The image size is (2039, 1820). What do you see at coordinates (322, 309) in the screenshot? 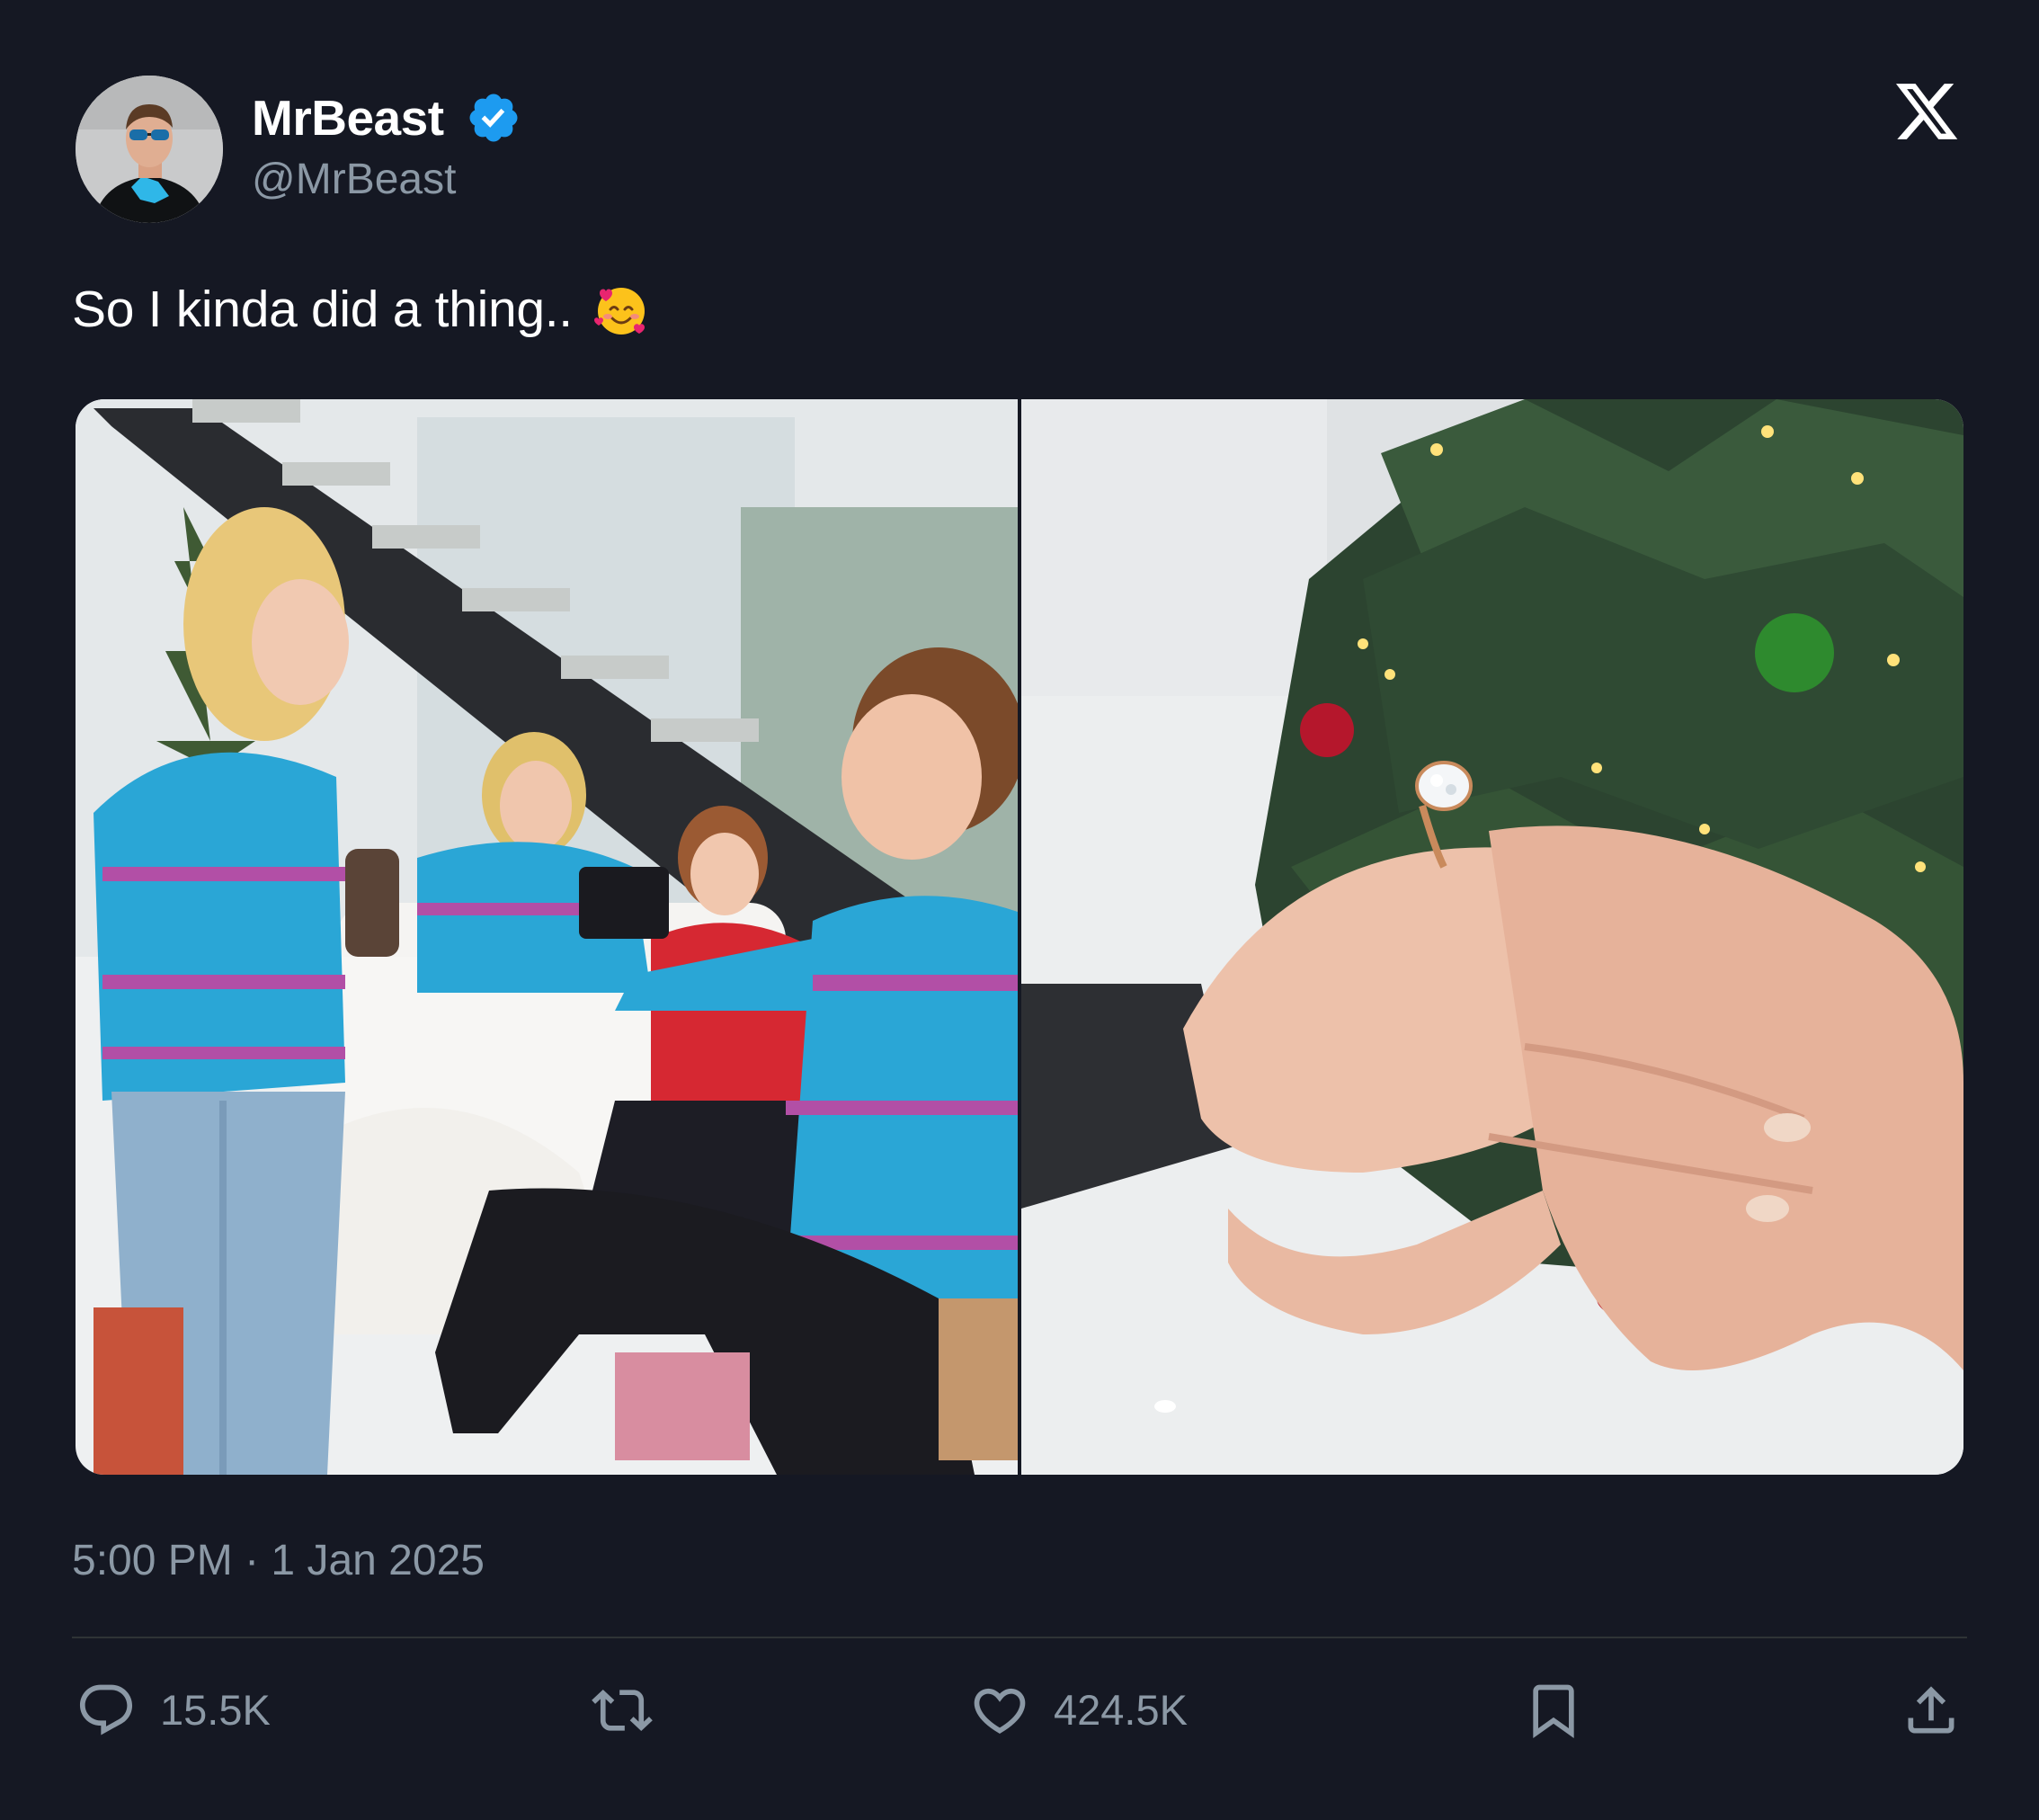
I see `tweet-body: So I kinda did a thing..` at bounding box center [322, 309].